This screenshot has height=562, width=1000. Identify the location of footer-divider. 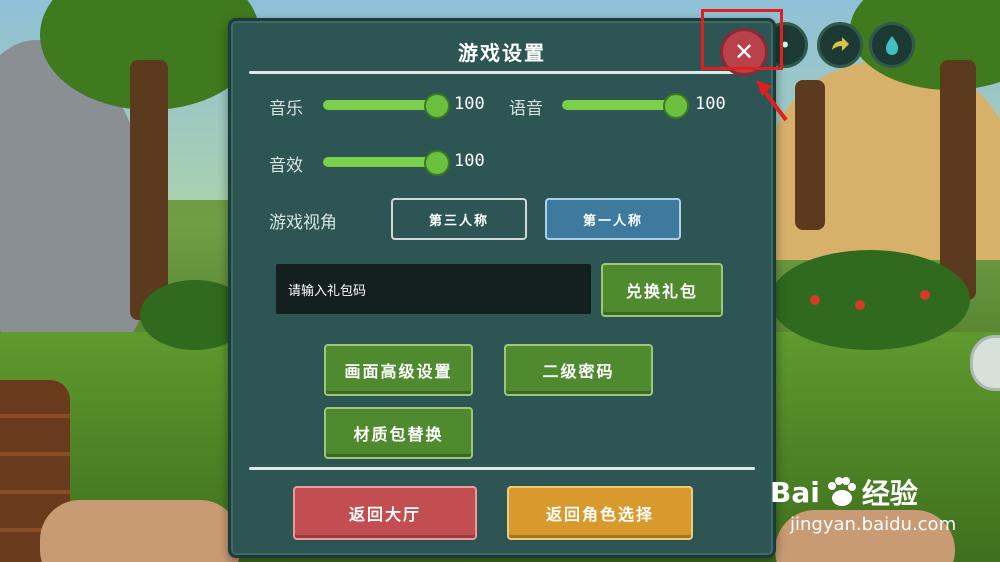
(502, 468).